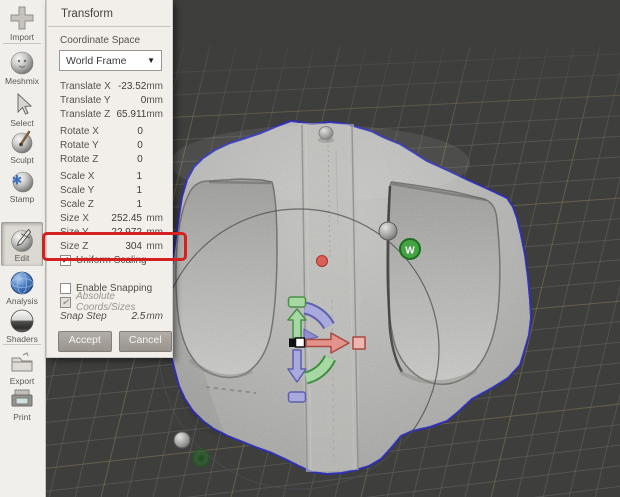 Image resolution: width=620 pixels, height=497 pixels. What do you see at coordinates (120, 159) in the screenshot?
I see `rotate-z-field: 0` at bounding box center [120, 159].